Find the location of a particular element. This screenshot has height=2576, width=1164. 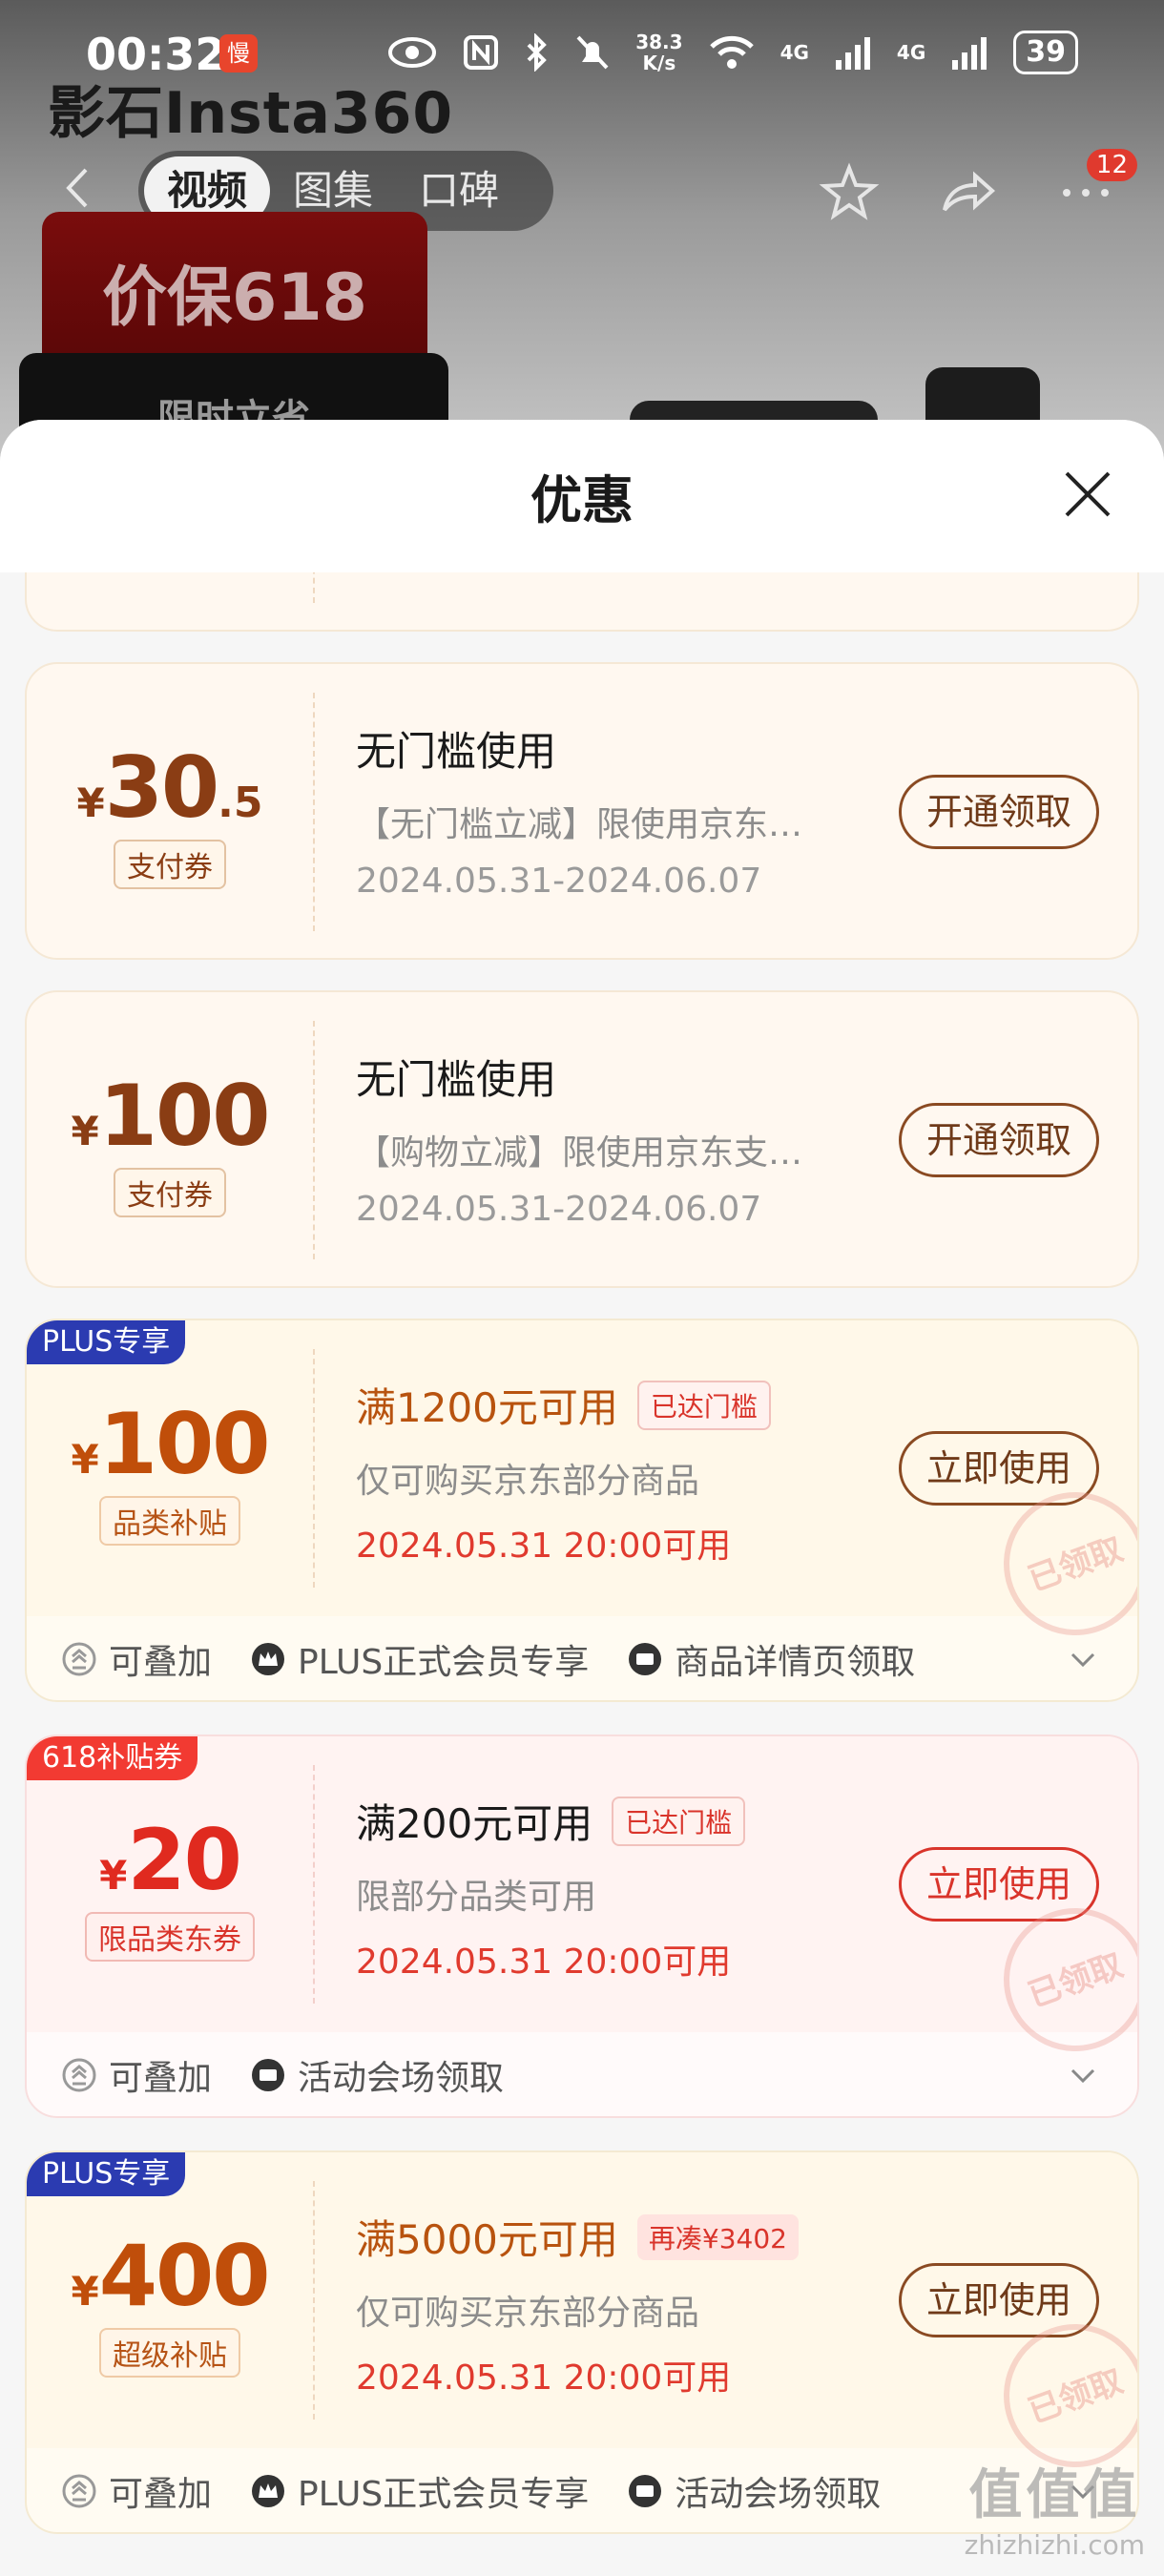

net-speed: 38.3 K/s is located at coordinates (659, 52).